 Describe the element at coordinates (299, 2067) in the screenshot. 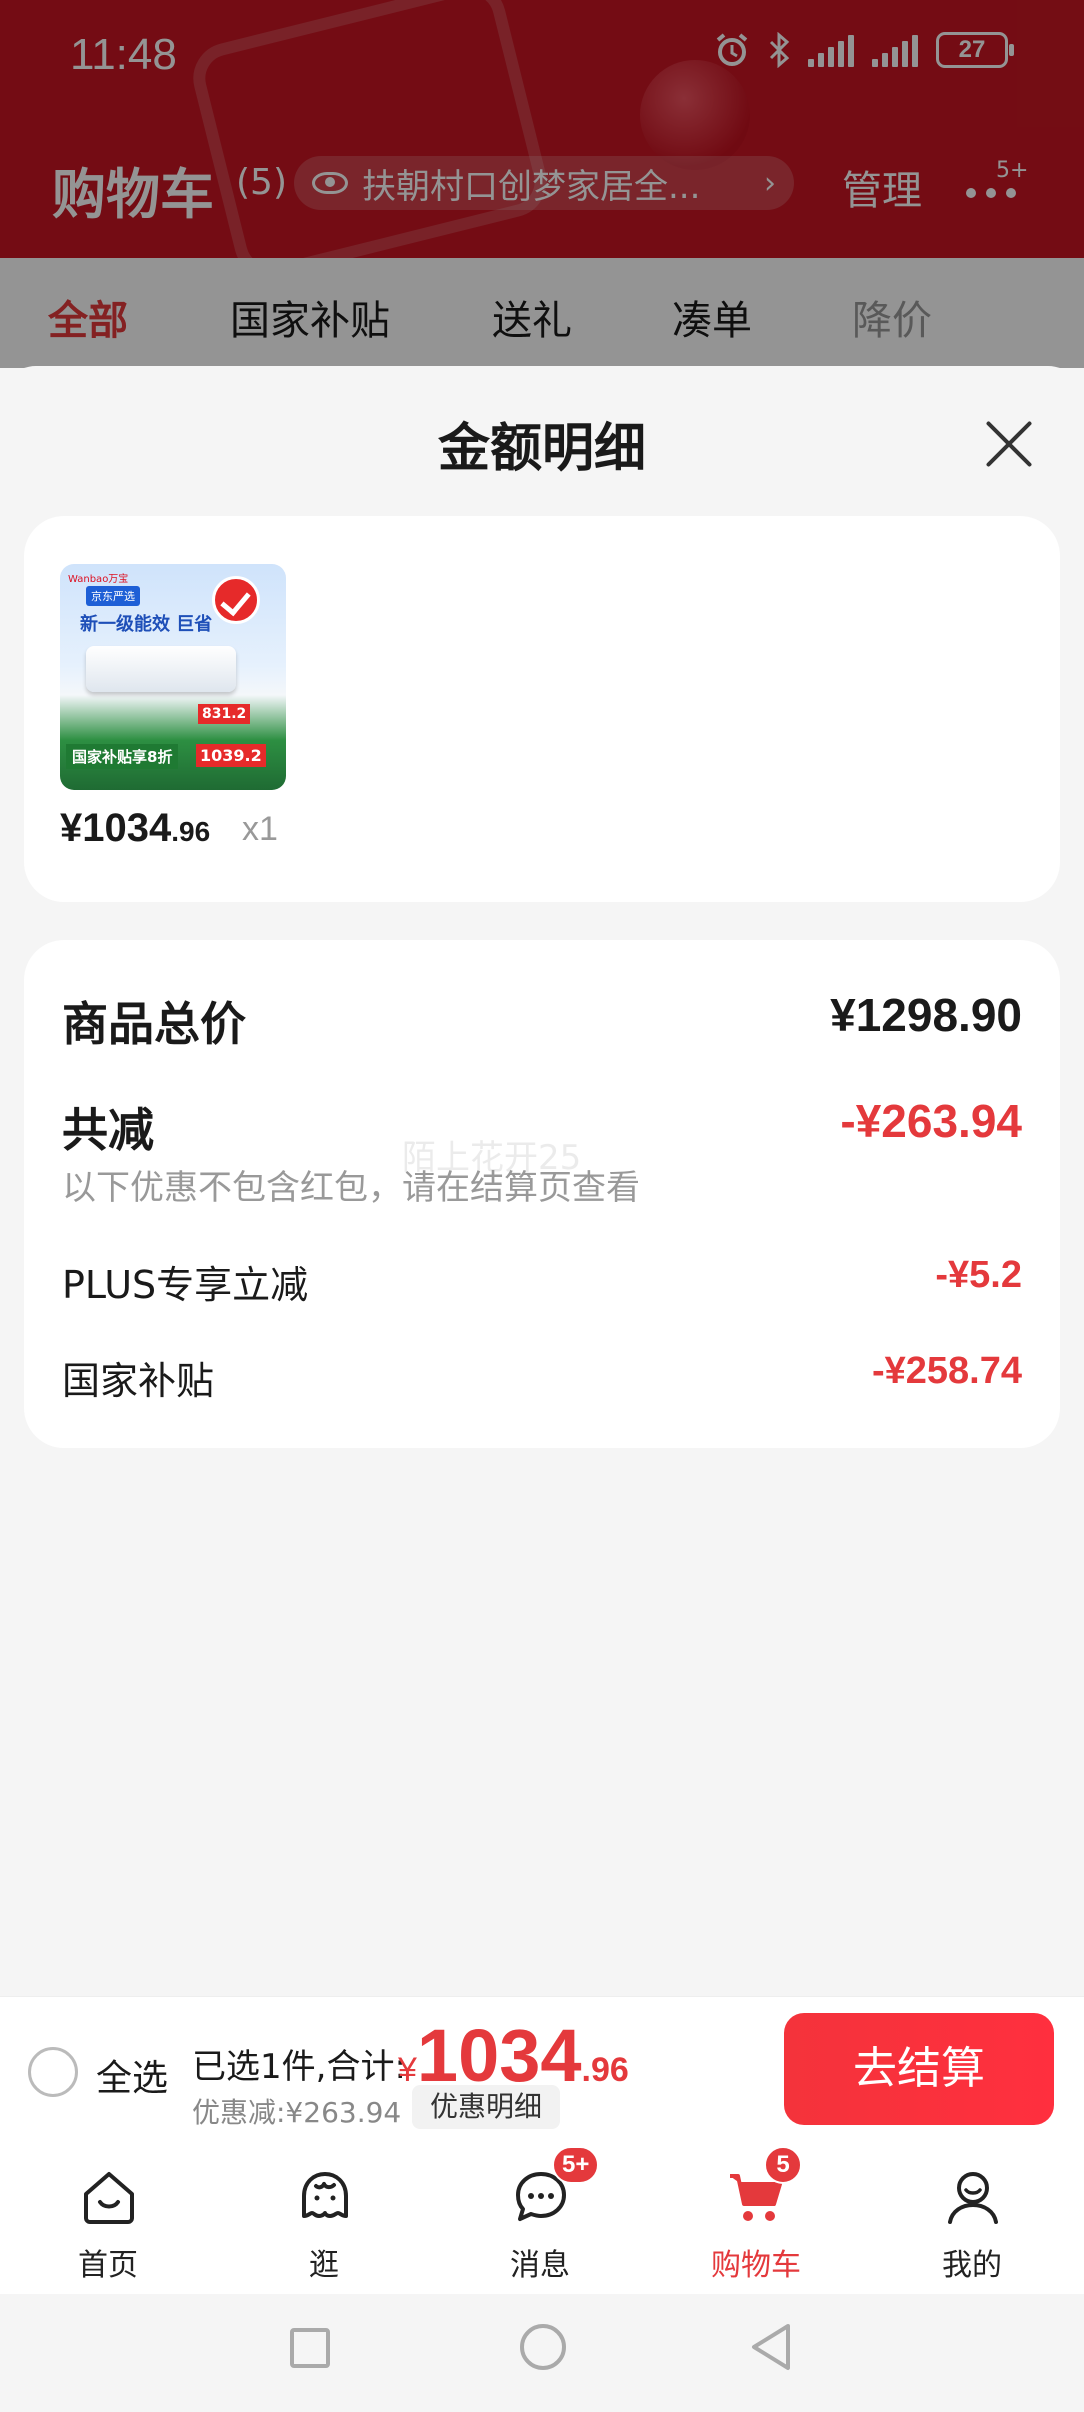

I see `selected-info: 已选1件,合计:` at that location.